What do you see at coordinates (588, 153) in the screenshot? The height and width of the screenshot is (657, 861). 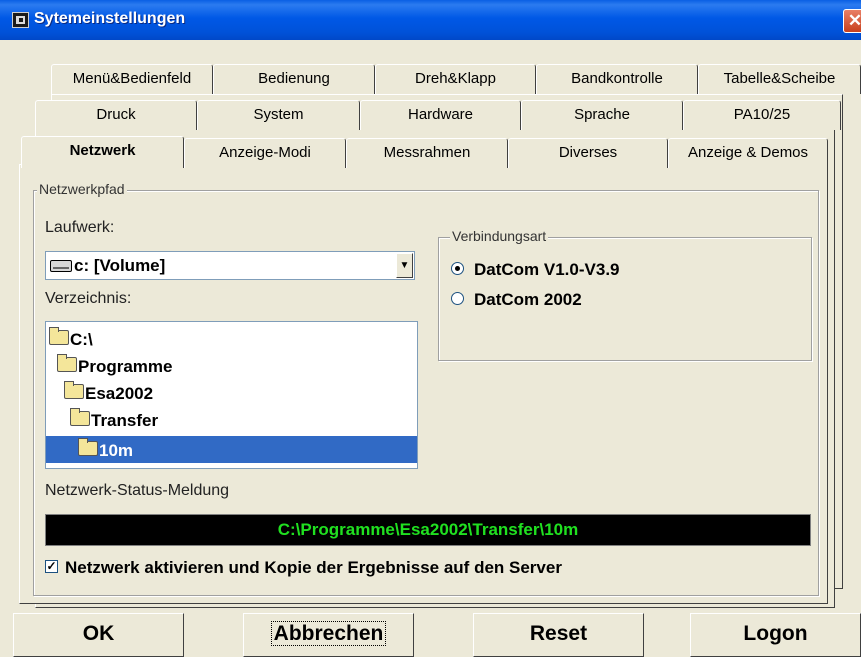 I see `tab-diverses: Diverses` at bounding box center [588, 153].